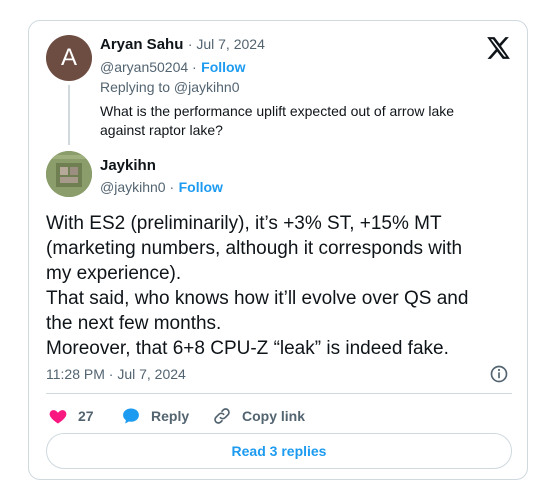  I want to click on reply-date: · Jul 7, 2024, so click(226, 44).